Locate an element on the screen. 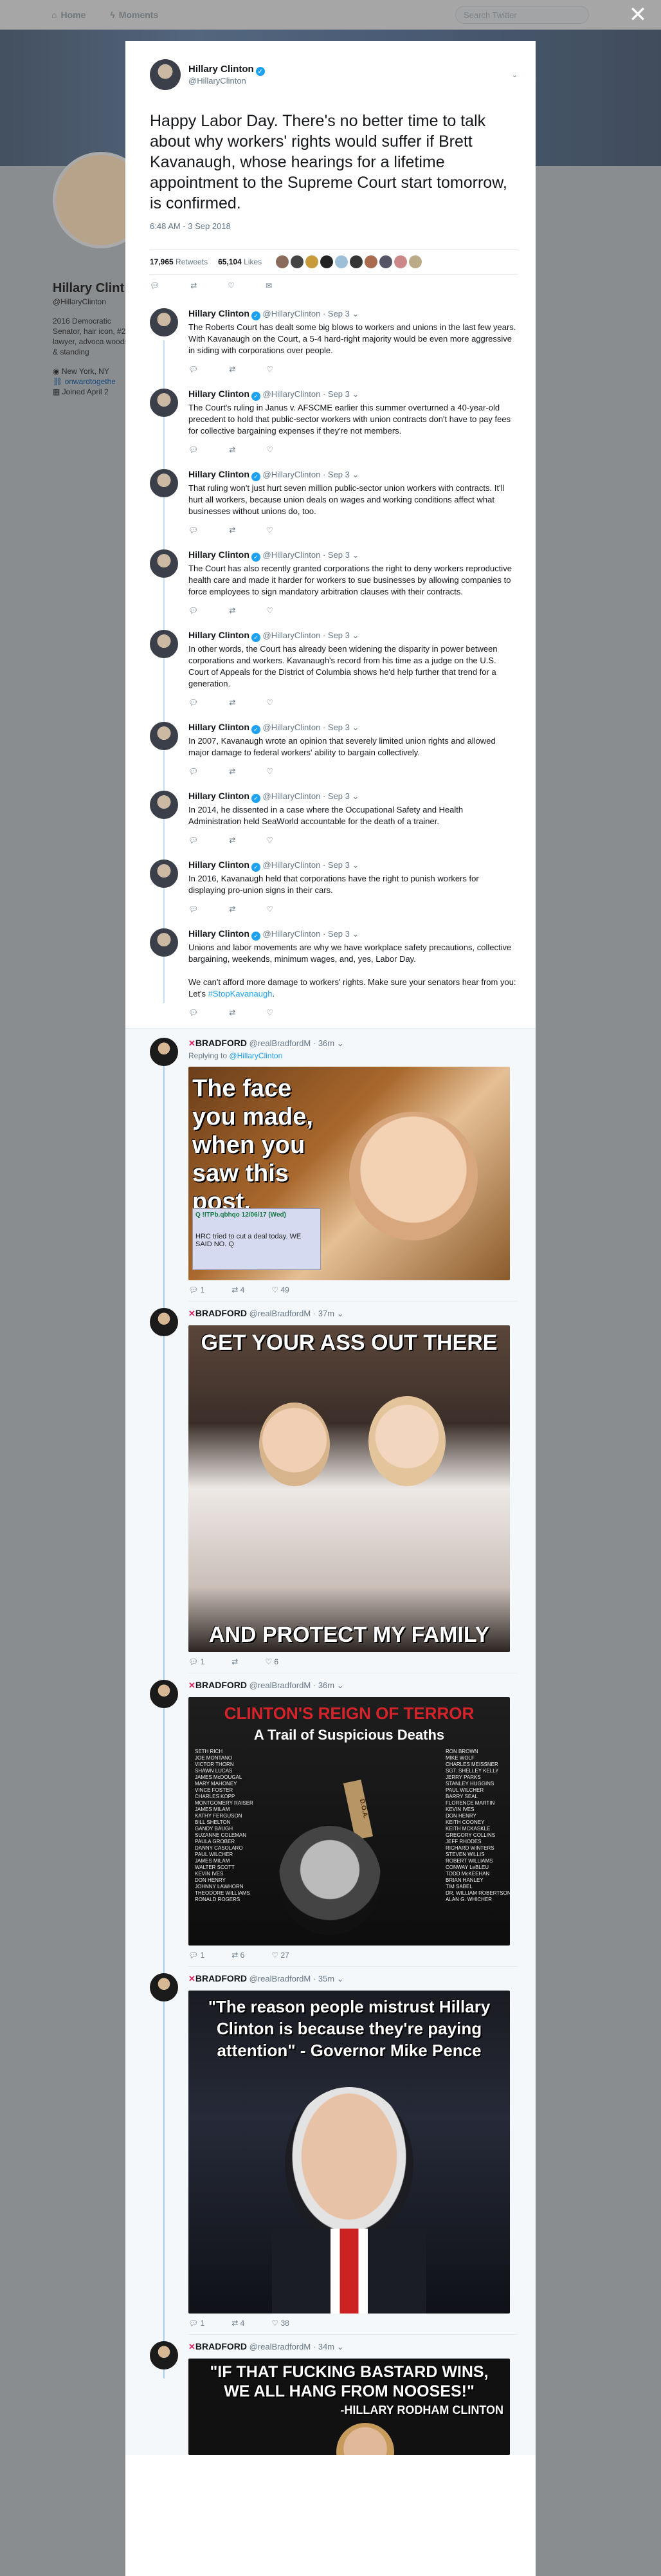 The image size is (661, 2576). mention-link: @HillaryClinton is located at coordinates (256, 1055).